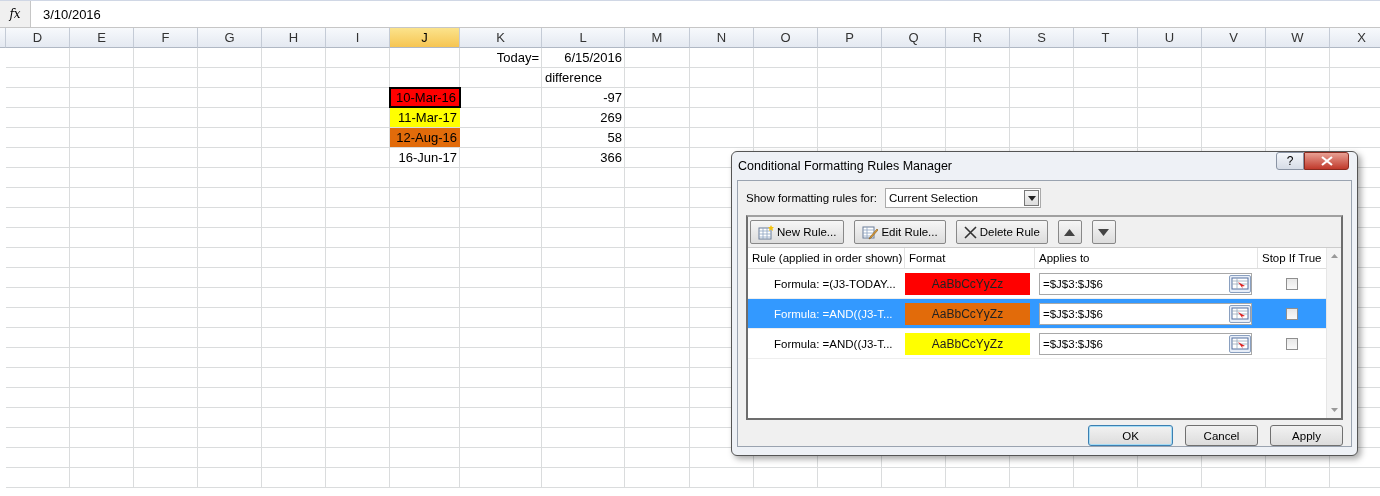 This screenshot has width=1380, height=496. What do you see at coordinates (870, 232) in the screenshot?
I see `table-pencil-icon` at bounding box center [870, 232].